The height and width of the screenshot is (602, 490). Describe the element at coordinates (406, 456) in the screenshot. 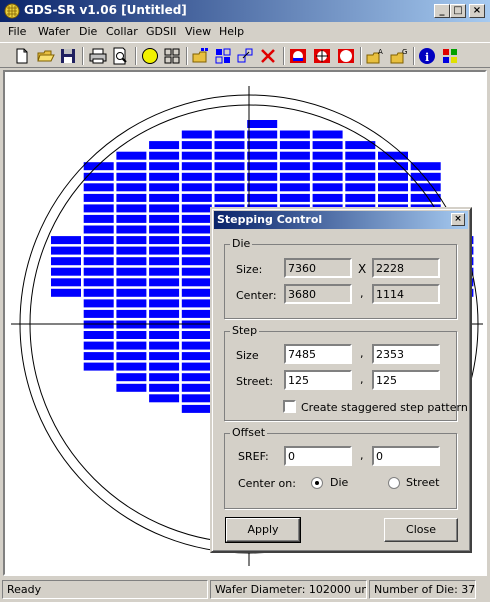

I see `sref-y-input: 0` at that location.